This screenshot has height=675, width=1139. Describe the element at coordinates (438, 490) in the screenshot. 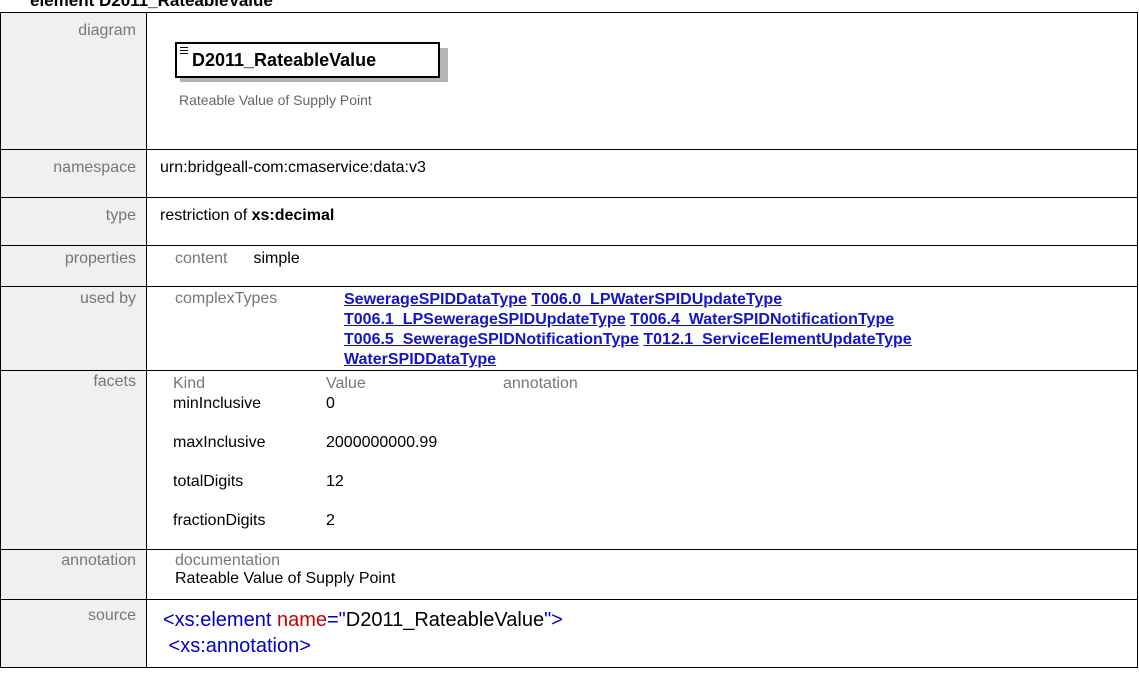

I see `facet-row: totalDigits 12` at that location.